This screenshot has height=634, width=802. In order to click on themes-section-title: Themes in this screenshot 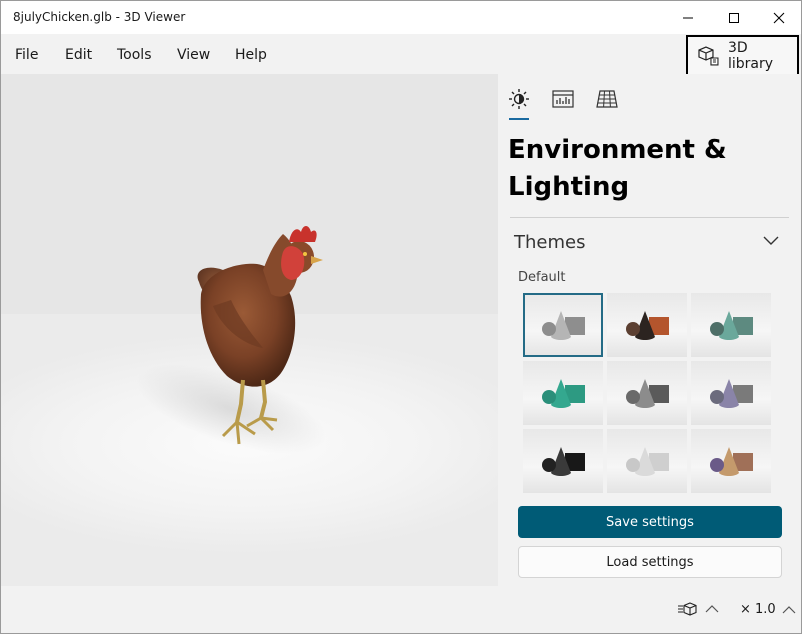, I will do `click(549, 242)`.